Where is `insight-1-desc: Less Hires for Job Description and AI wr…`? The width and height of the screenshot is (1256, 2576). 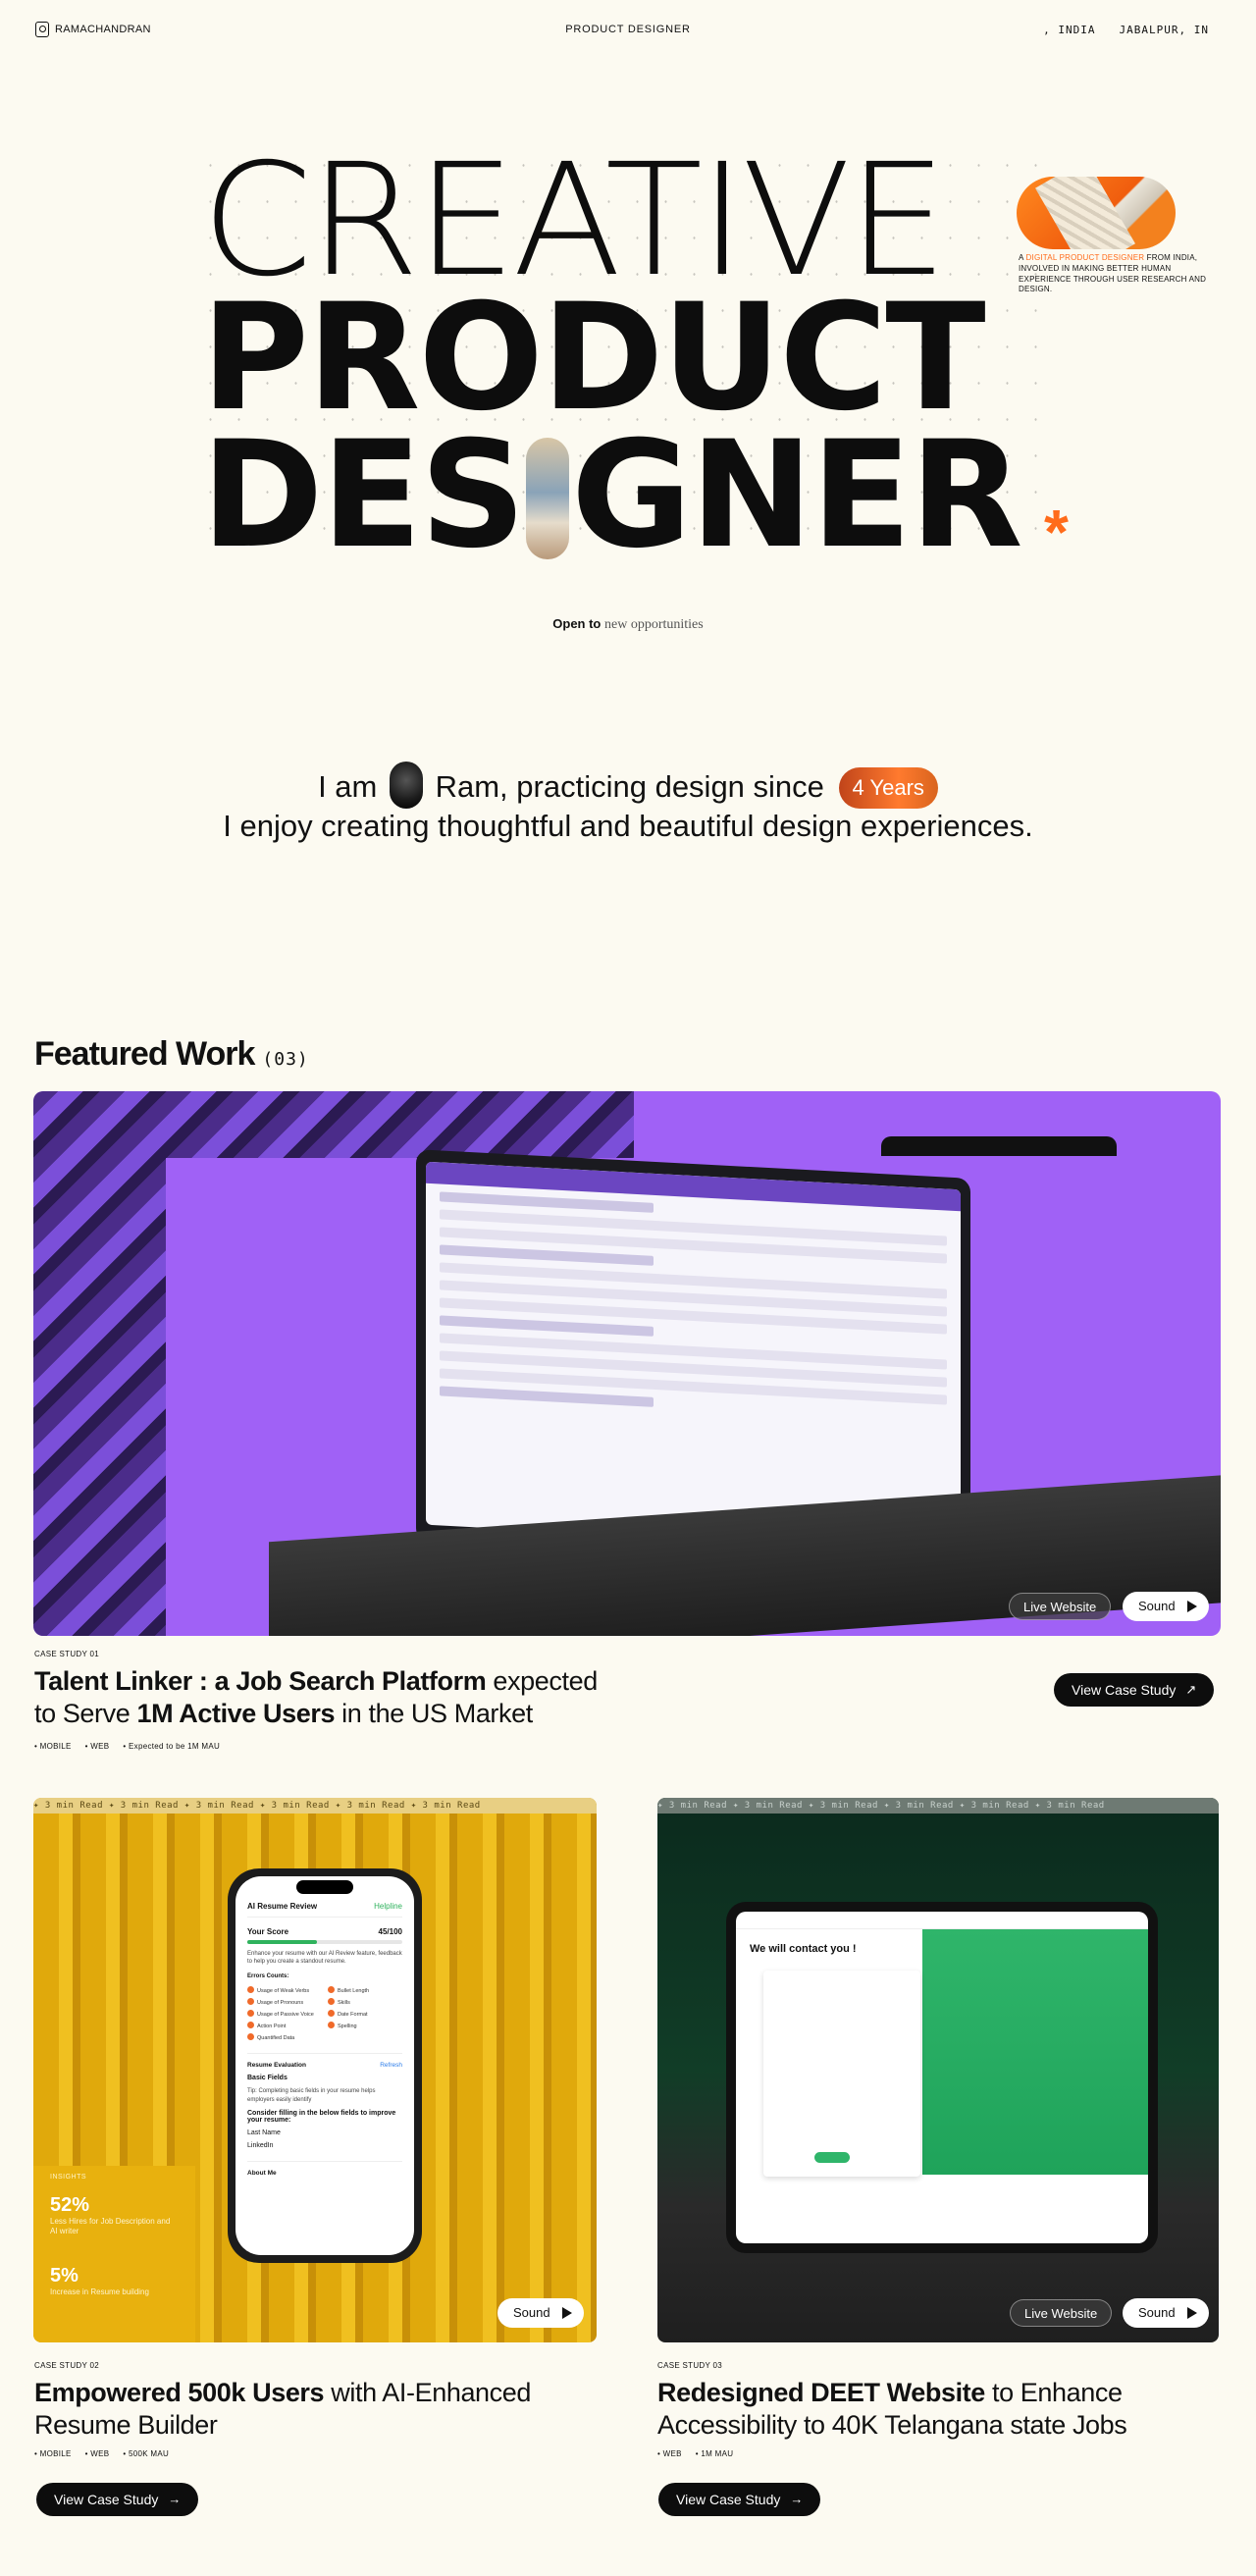
insight-1-desc: Less Hires for Job Description and AI wr… is located at coordinates (110, 2226).